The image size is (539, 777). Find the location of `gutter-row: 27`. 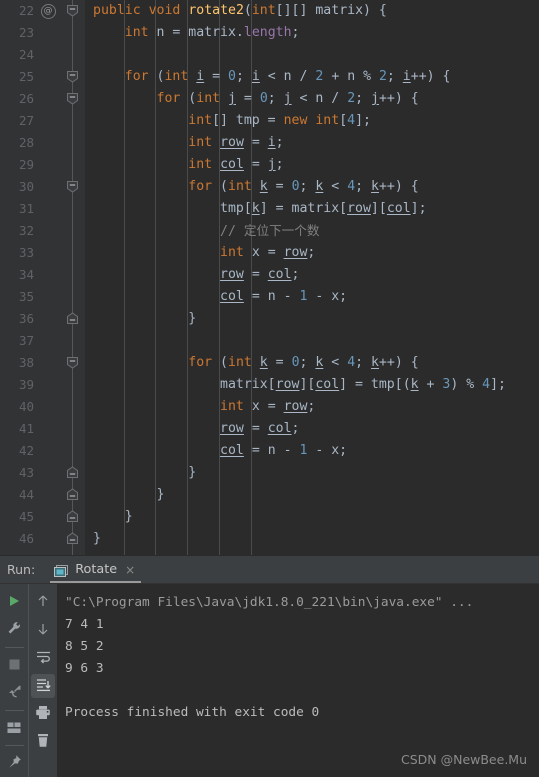

gutter-row: 27 is located at coordinates (42, 121).